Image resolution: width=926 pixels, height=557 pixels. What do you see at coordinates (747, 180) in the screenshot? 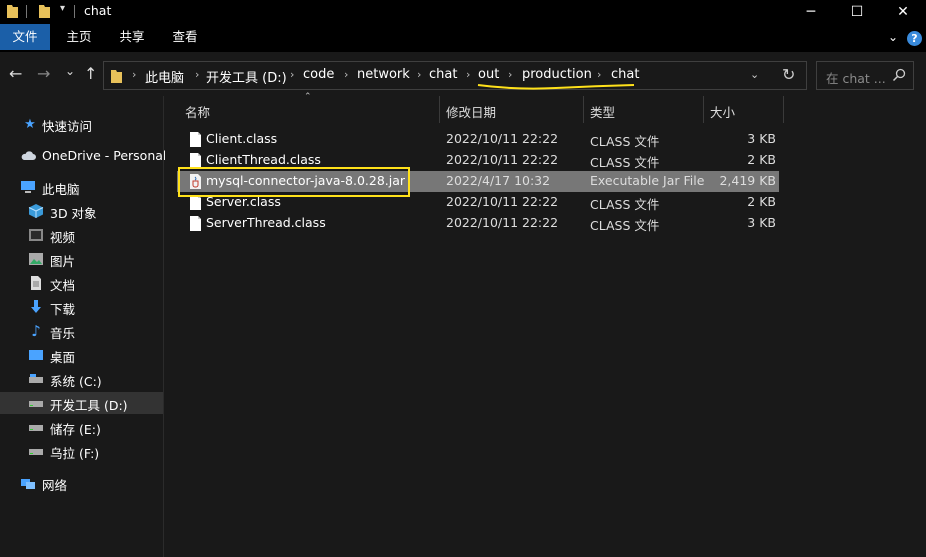
I see `file-size: 2,419 KB` at bounding box center [747, 180].